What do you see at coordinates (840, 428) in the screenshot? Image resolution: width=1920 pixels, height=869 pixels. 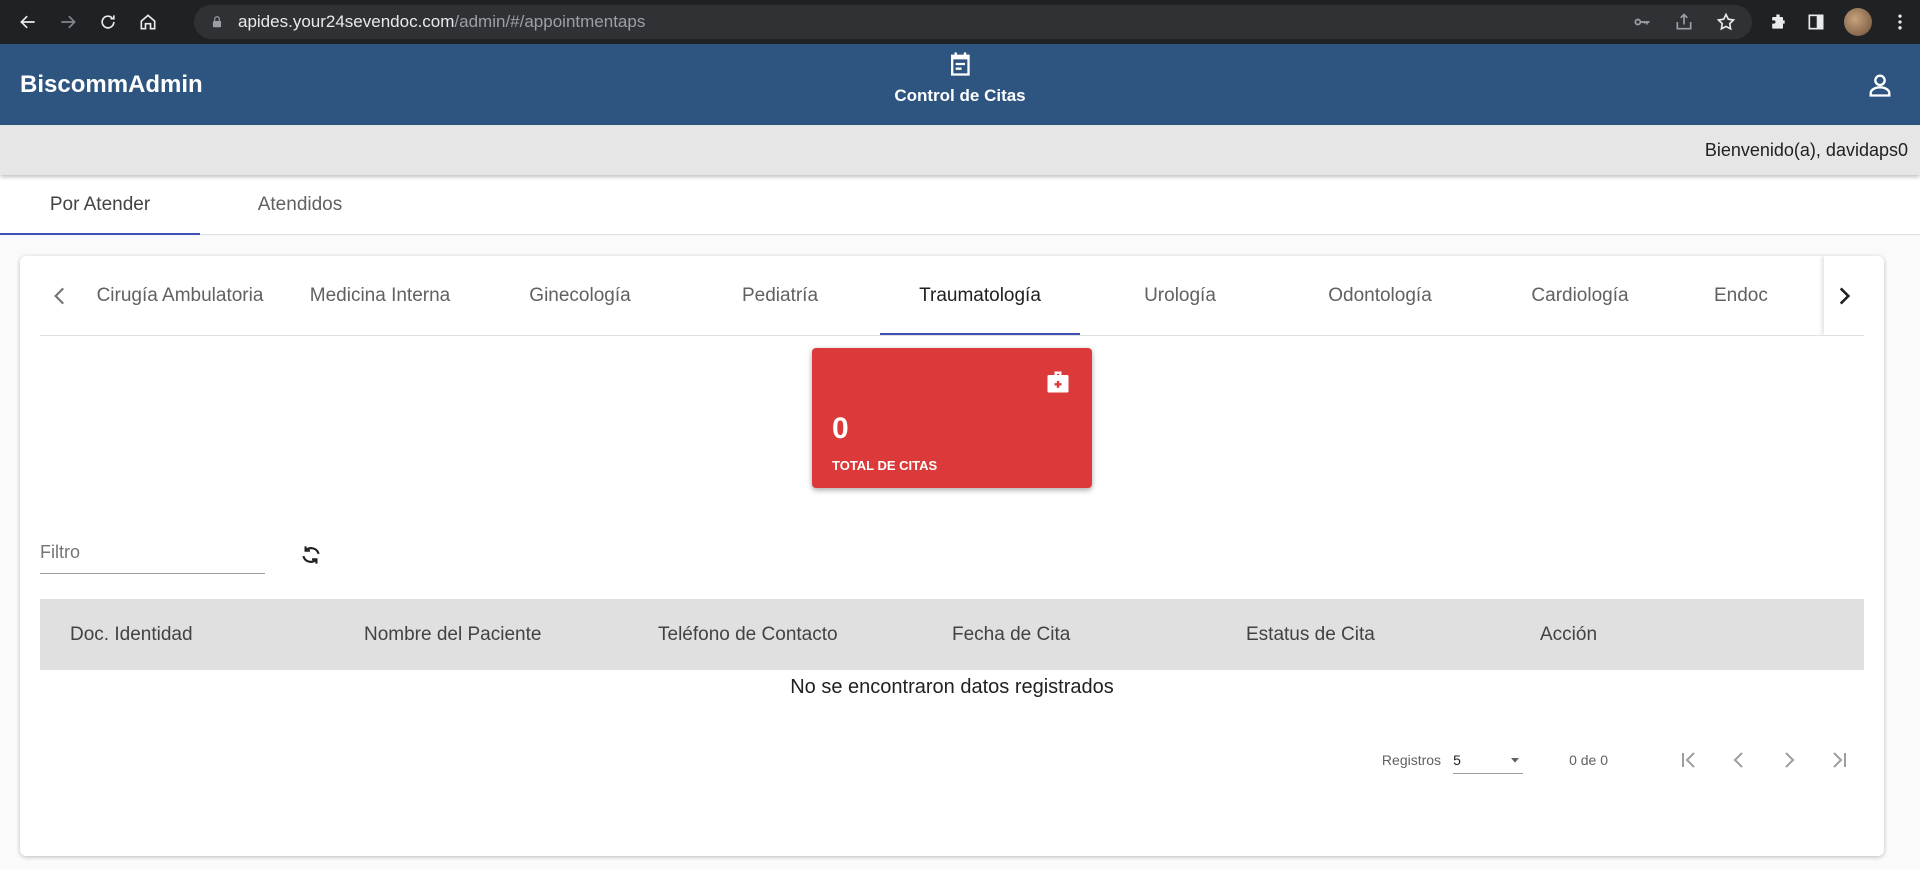 I see `total-appointments-value: 0` at bounding box center [840, 428].